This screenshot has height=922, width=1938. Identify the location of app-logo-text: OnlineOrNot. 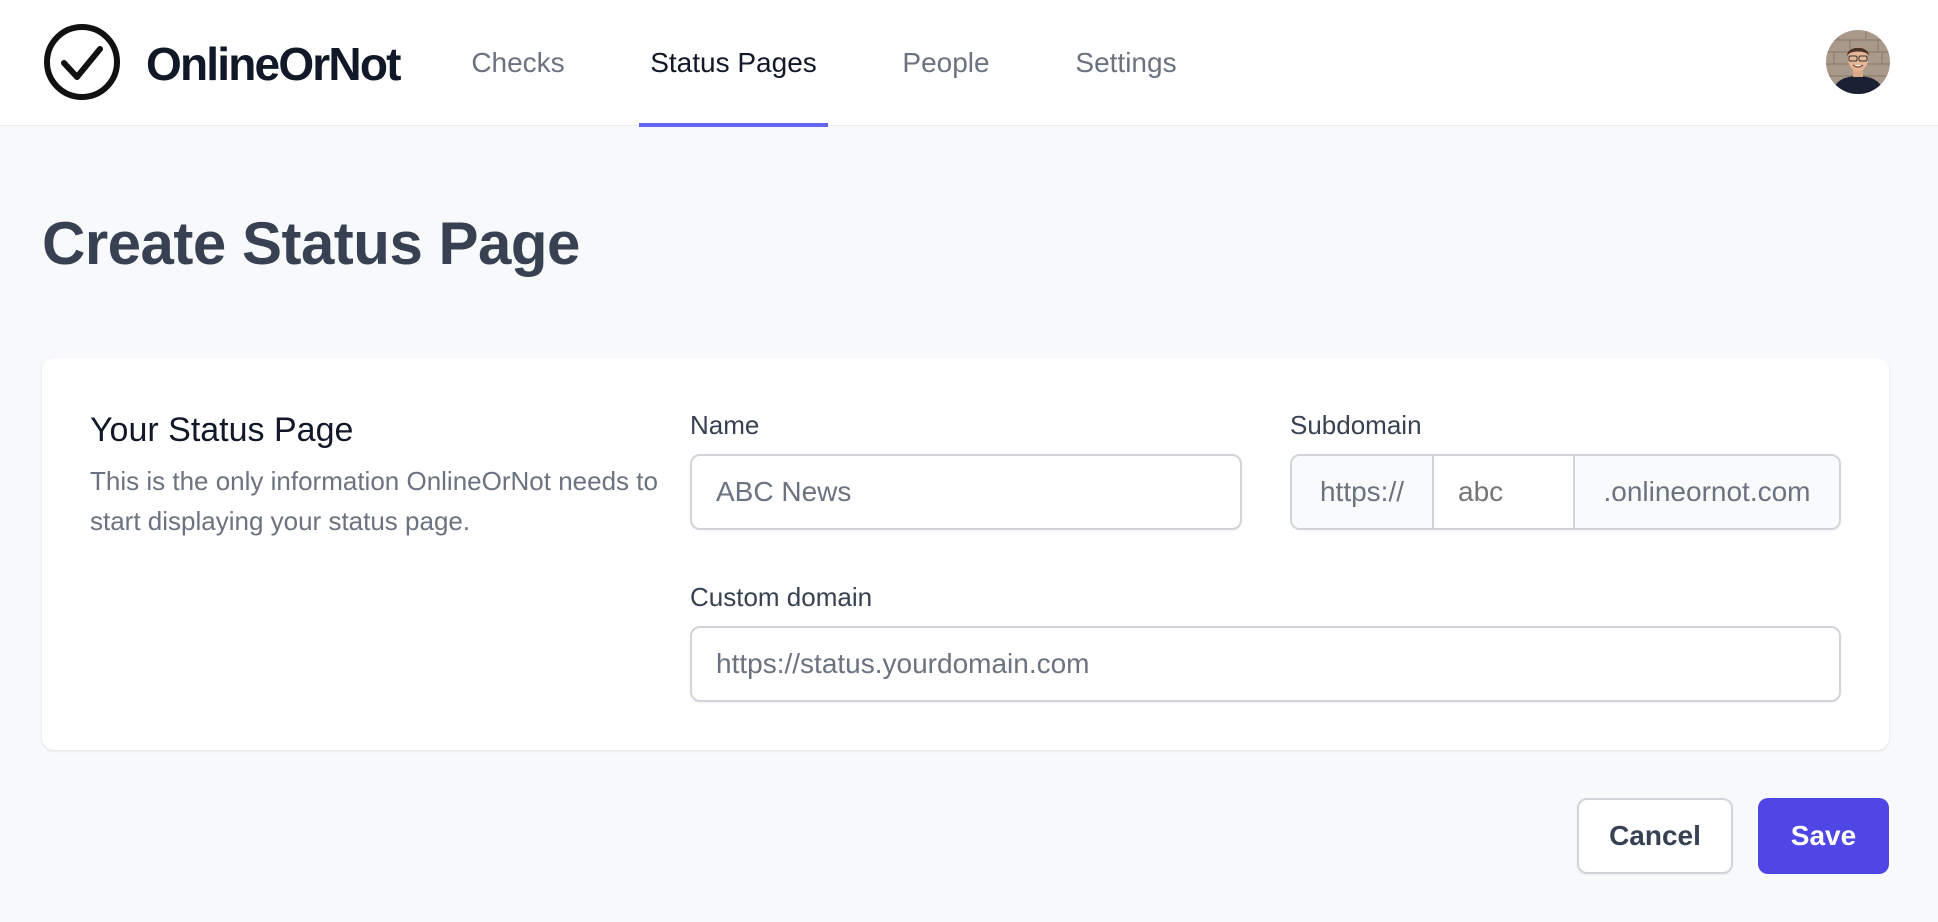
(273, 64).